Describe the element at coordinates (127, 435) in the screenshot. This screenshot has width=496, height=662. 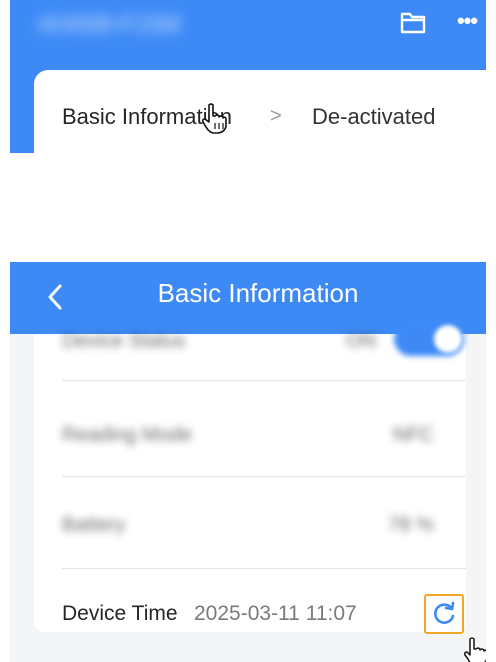
I see `reading-mode-label: Reading Mode` at that location.